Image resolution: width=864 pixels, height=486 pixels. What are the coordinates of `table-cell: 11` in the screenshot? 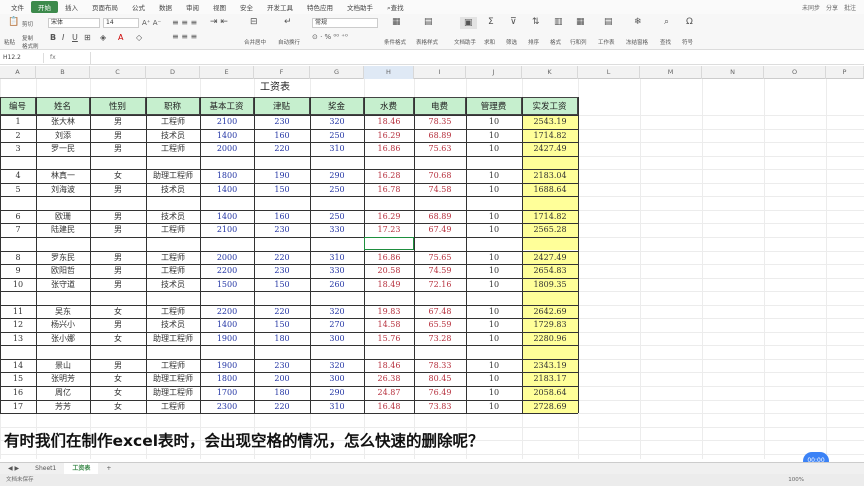 It's located at (18, 312).